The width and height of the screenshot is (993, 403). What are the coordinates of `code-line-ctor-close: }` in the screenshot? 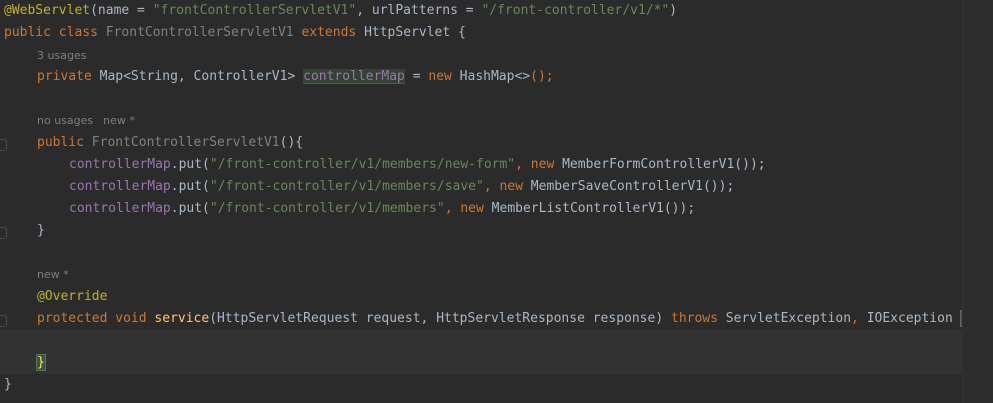 It's located at (496, 231).